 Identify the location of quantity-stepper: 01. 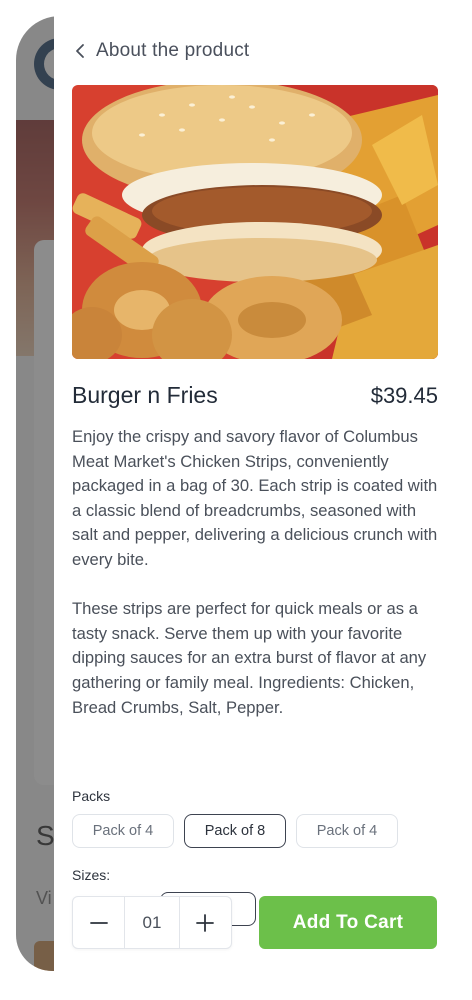
(152, 922).